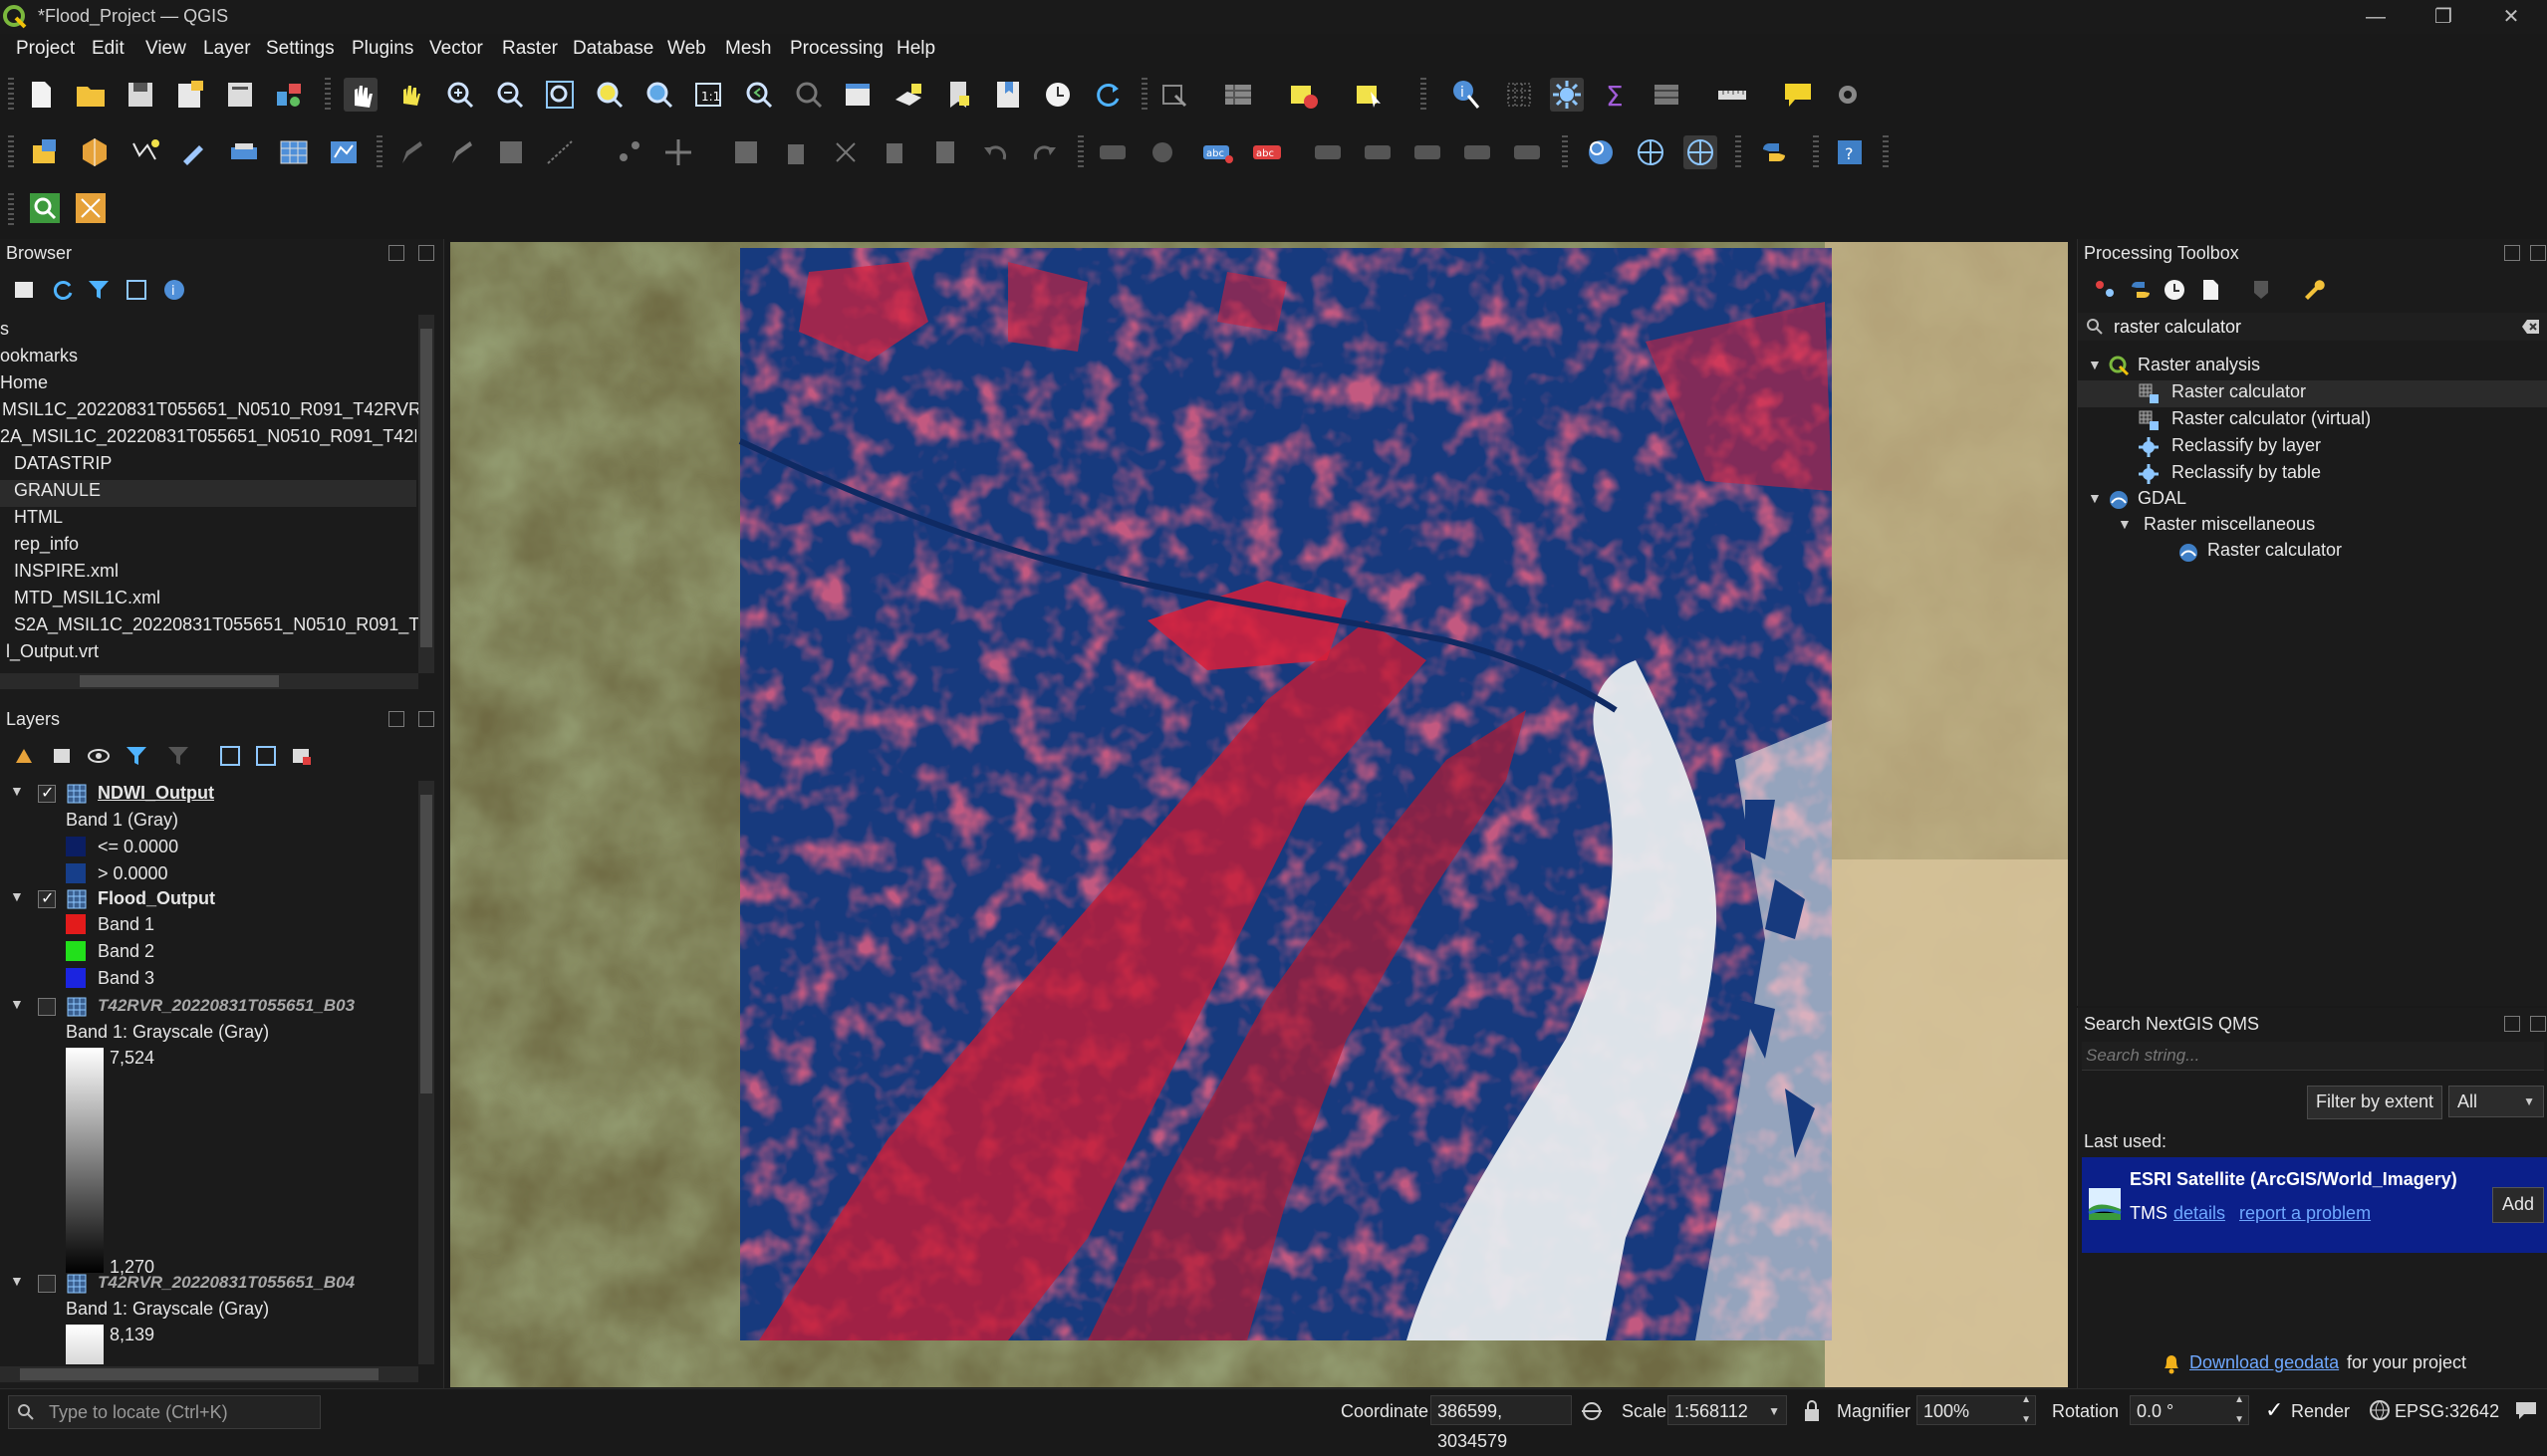 This screenshot has height=1456, width=2547. What do you see at coordinates (2246, 448) in the screenshot?
I see `tool-reclassify-by-layer: Reclassify by layer` at bounding box center [2246, 448].